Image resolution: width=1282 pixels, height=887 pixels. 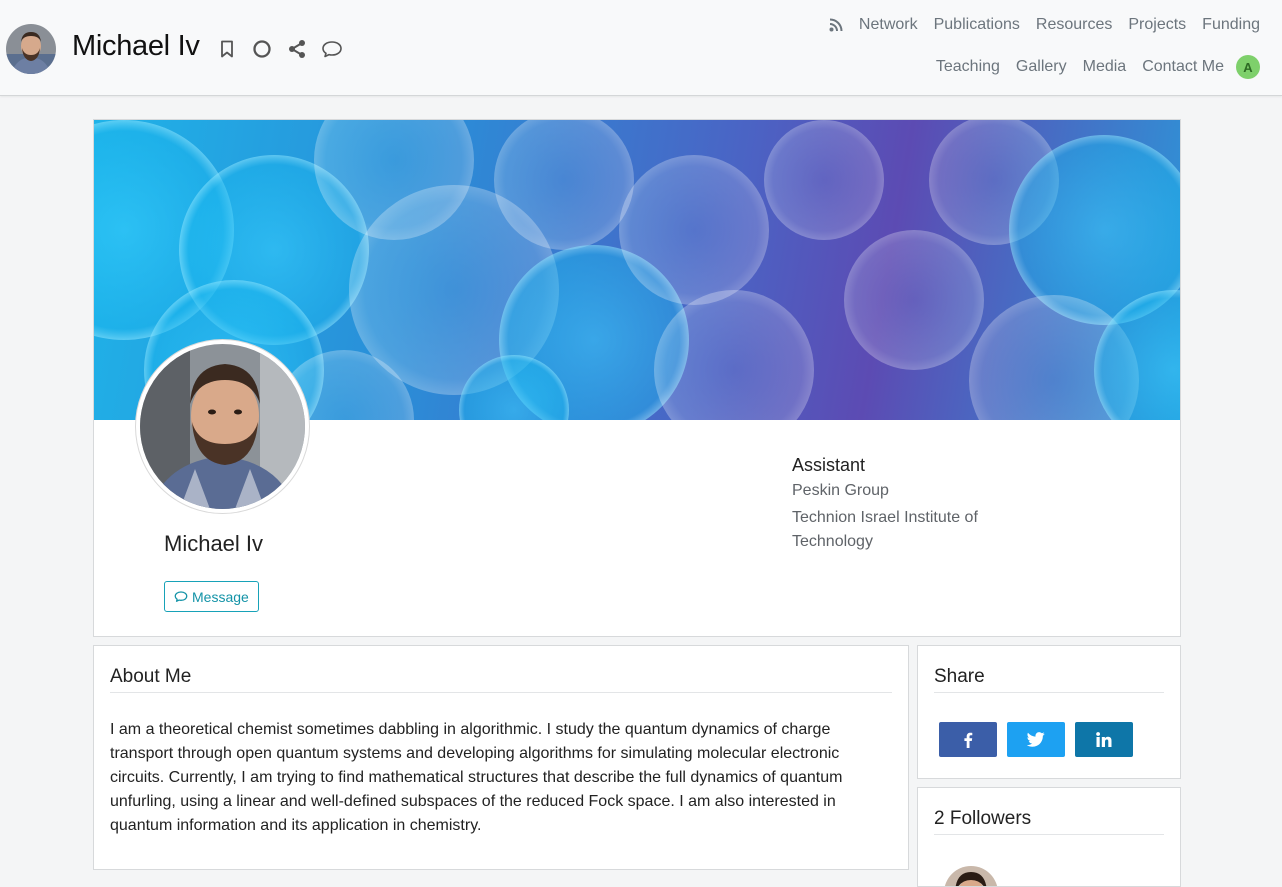 I want to click on followers-card: 2 Followers, so click(x=1049, y=837).